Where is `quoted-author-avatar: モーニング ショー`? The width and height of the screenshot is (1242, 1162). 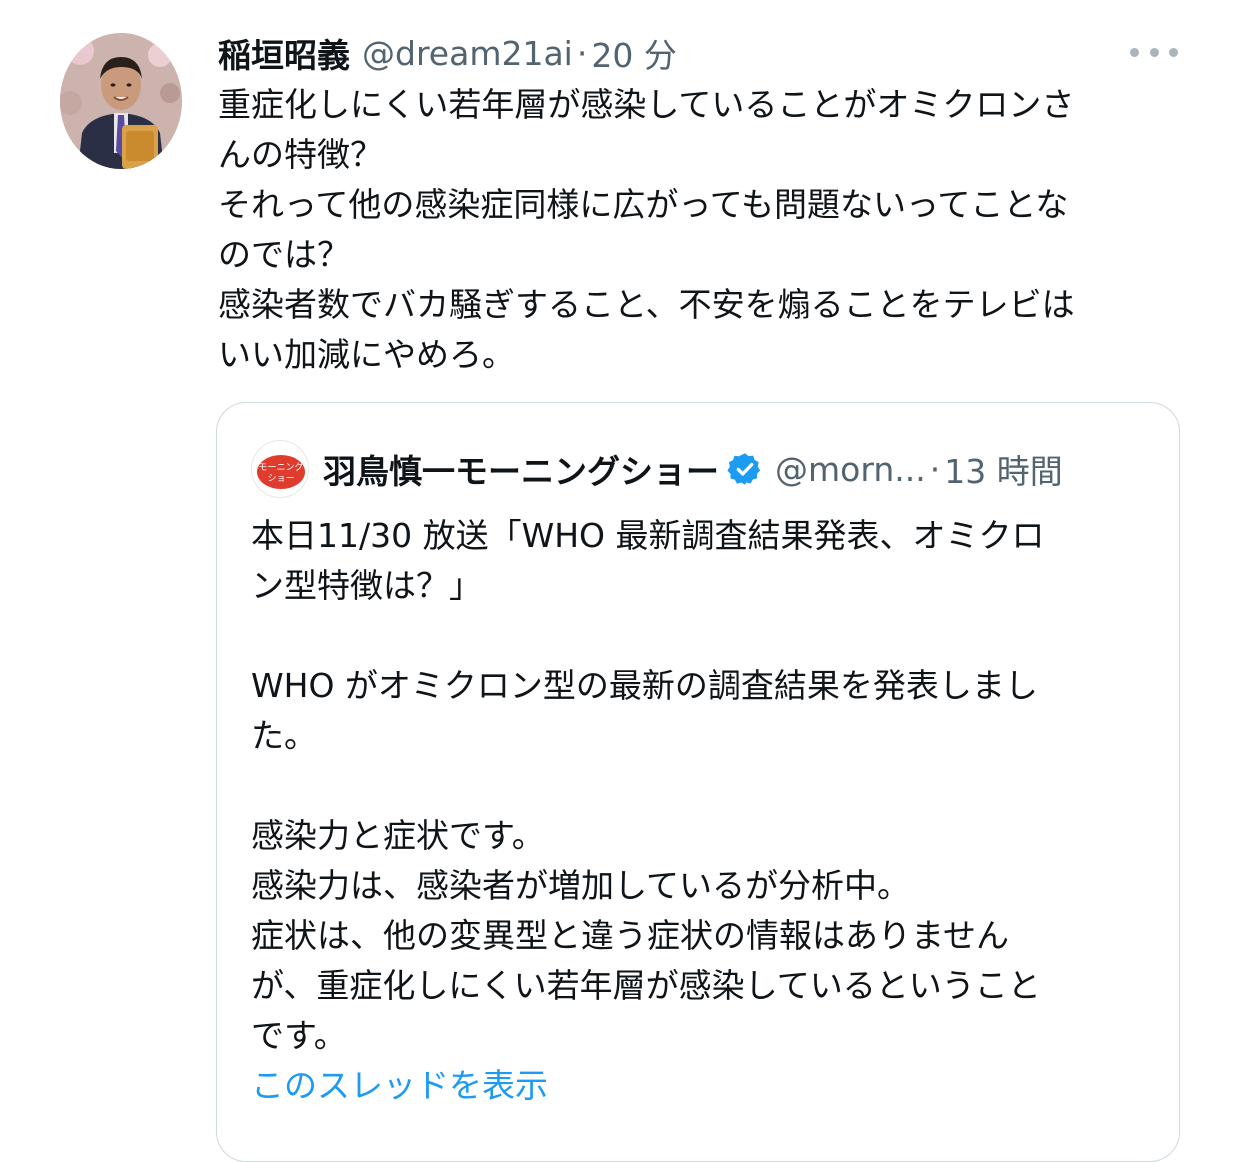
quoted-author-avatar: モーニング ショー is located at coordinates (280, 469).